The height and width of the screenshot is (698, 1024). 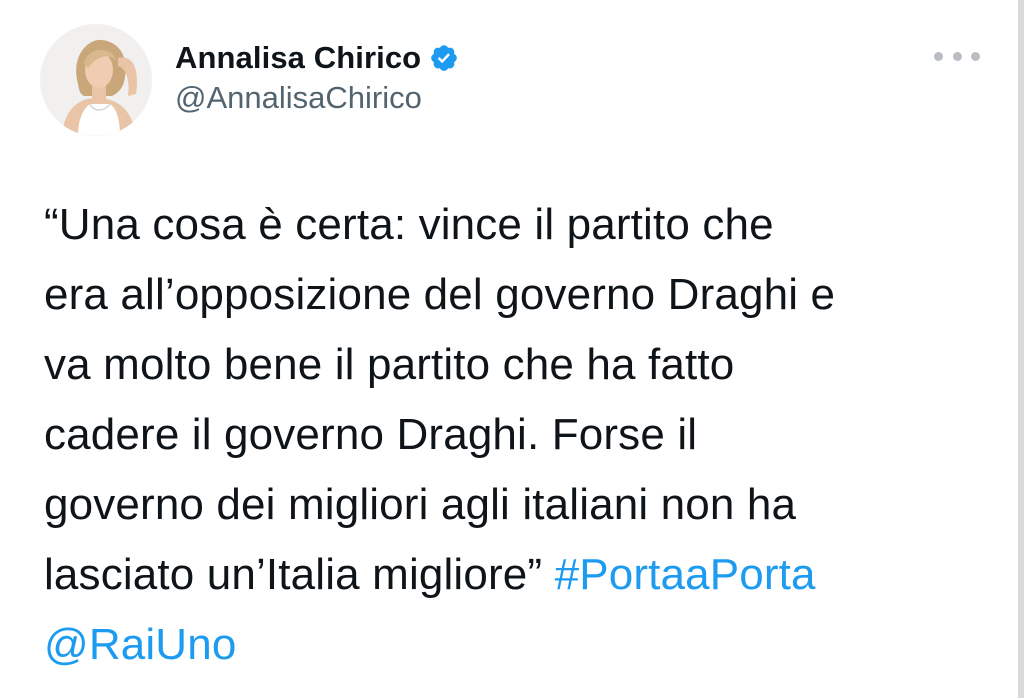 I want to click on more-options-icon, so click(x=957, y=56).